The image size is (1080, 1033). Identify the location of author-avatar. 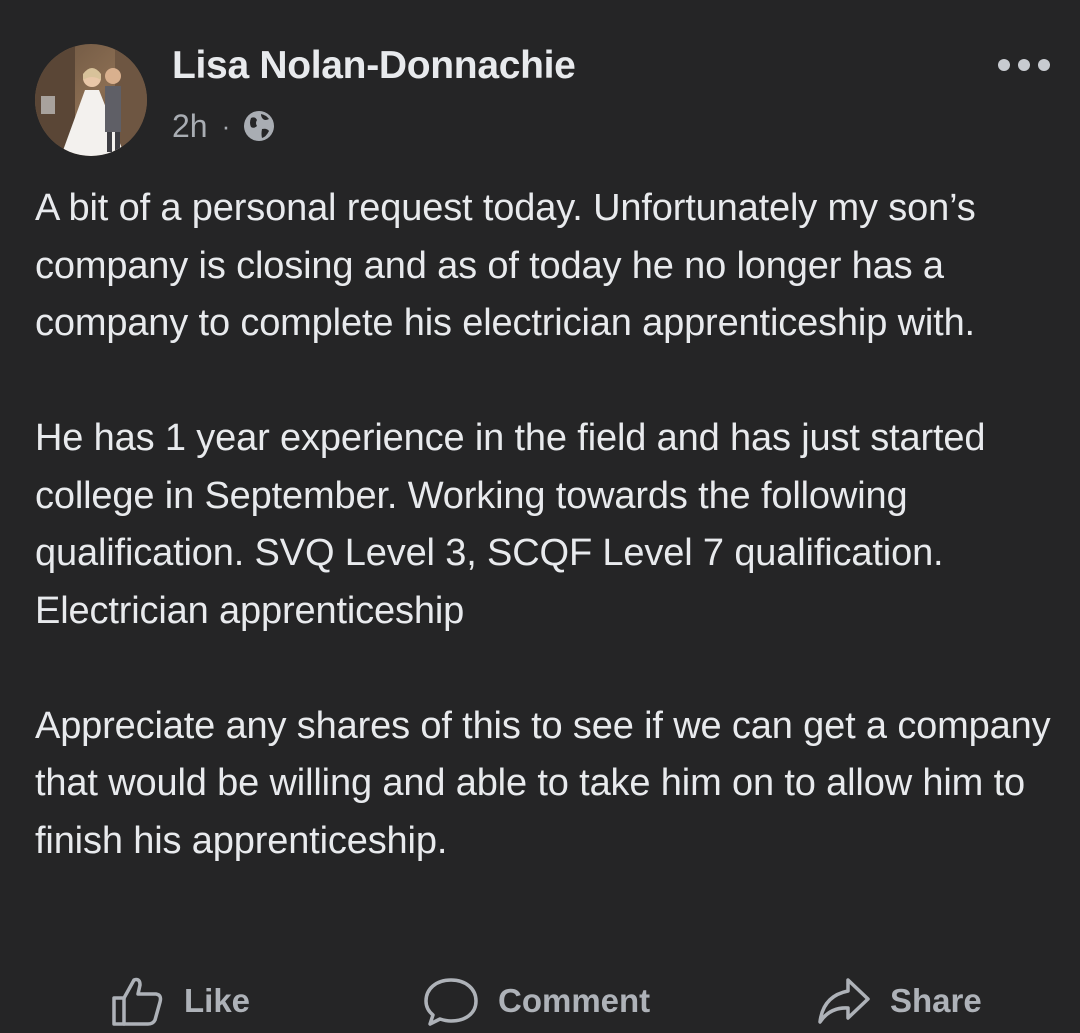
(91, 100).